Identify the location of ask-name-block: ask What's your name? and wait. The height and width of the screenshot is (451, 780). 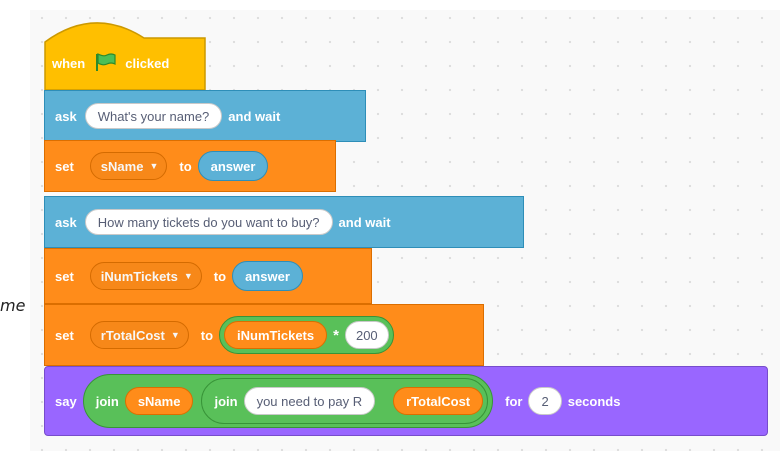
(205, 116).